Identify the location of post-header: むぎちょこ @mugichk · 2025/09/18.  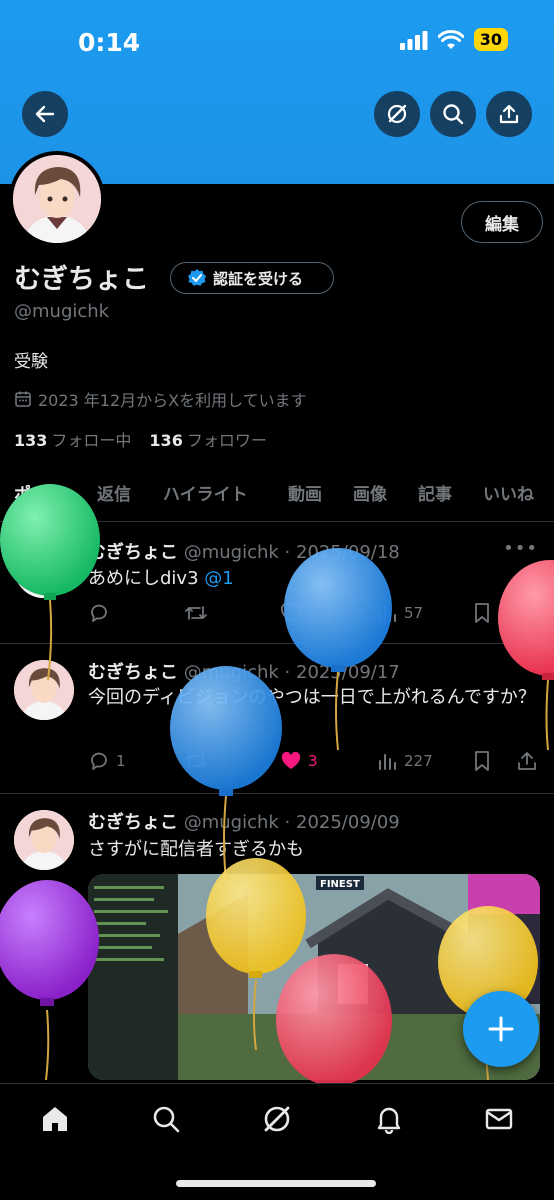
(244, 551).